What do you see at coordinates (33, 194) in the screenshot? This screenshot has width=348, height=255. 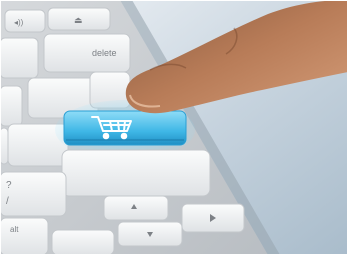 I see `key-slash: ? /` at bounding box center [33, 194].